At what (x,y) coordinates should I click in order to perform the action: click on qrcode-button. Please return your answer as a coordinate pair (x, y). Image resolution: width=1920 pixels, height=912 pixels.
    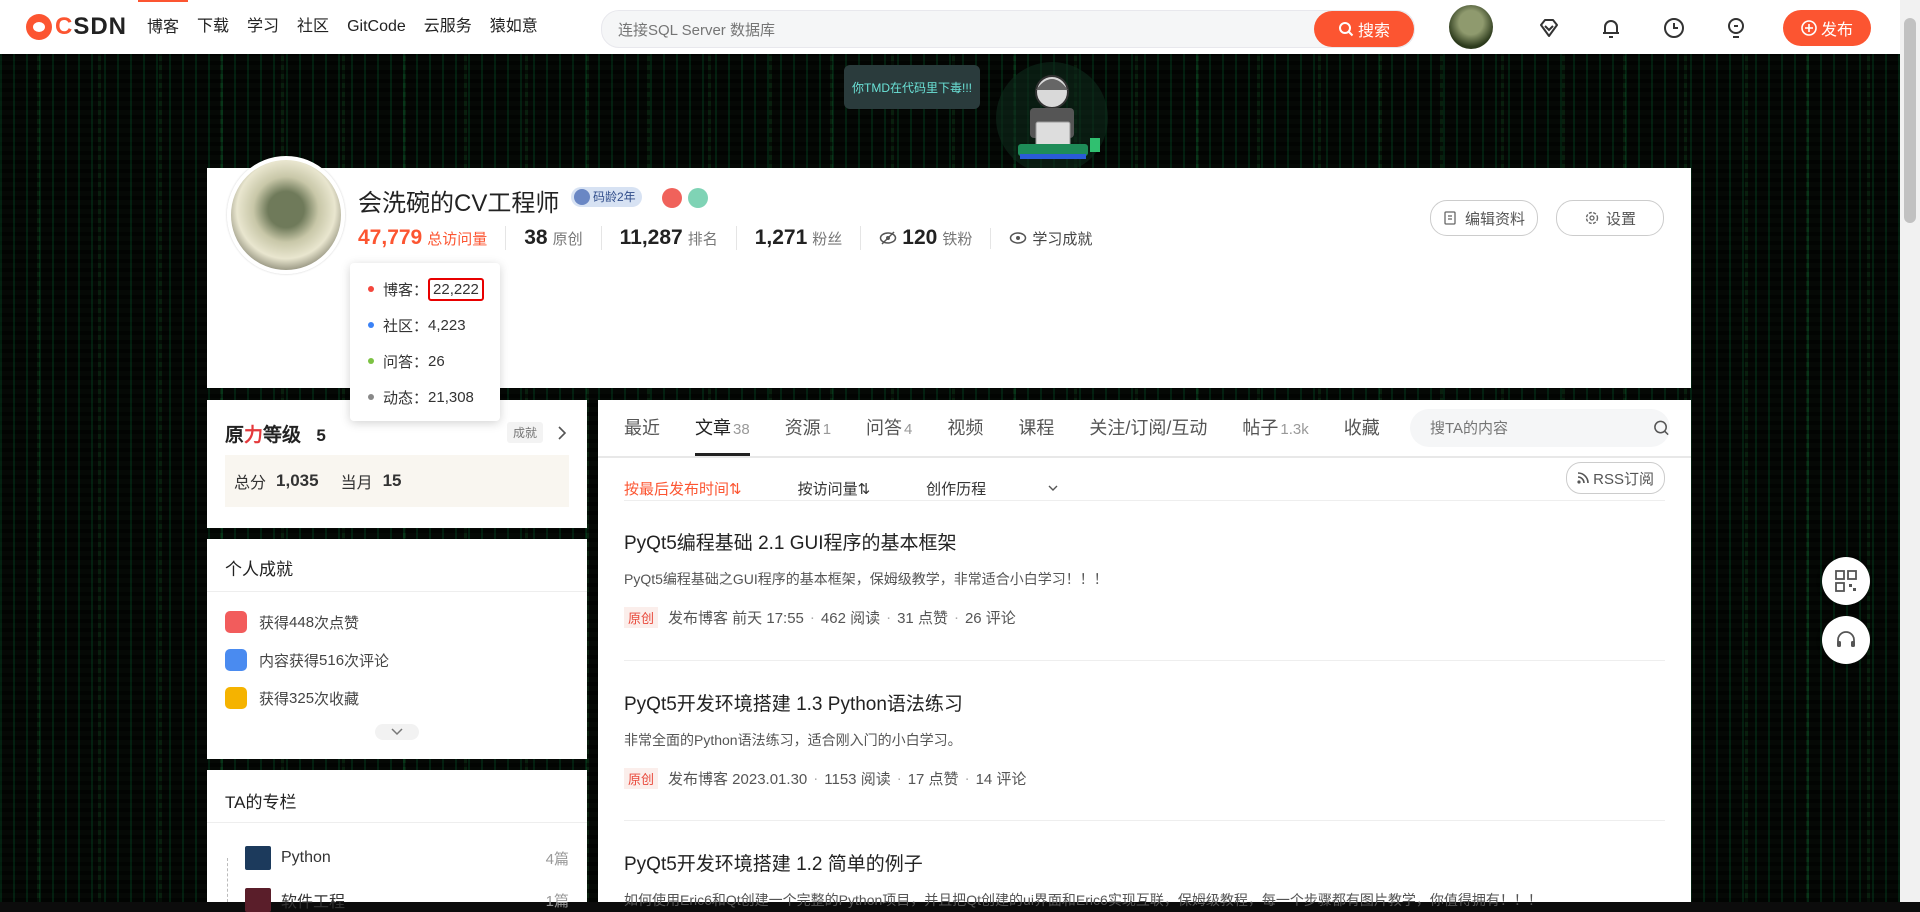
    Looking at the image, I should click on (1846, 581).